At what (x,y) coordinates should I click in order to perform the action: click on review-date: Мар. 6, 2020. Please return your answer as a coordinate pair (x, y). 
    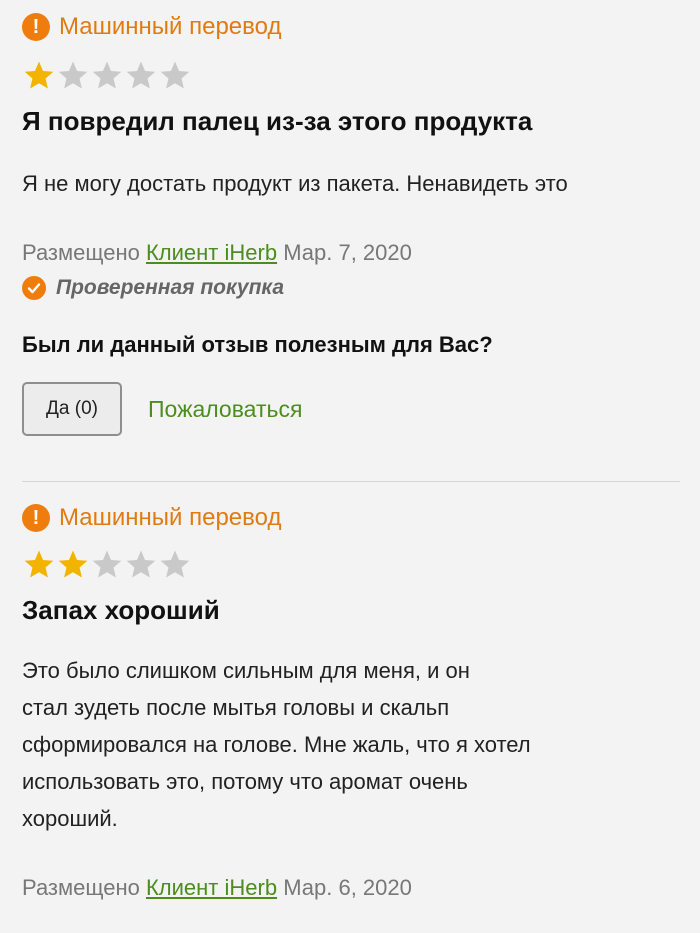
    Looking at the image, I should click on (347, 887).